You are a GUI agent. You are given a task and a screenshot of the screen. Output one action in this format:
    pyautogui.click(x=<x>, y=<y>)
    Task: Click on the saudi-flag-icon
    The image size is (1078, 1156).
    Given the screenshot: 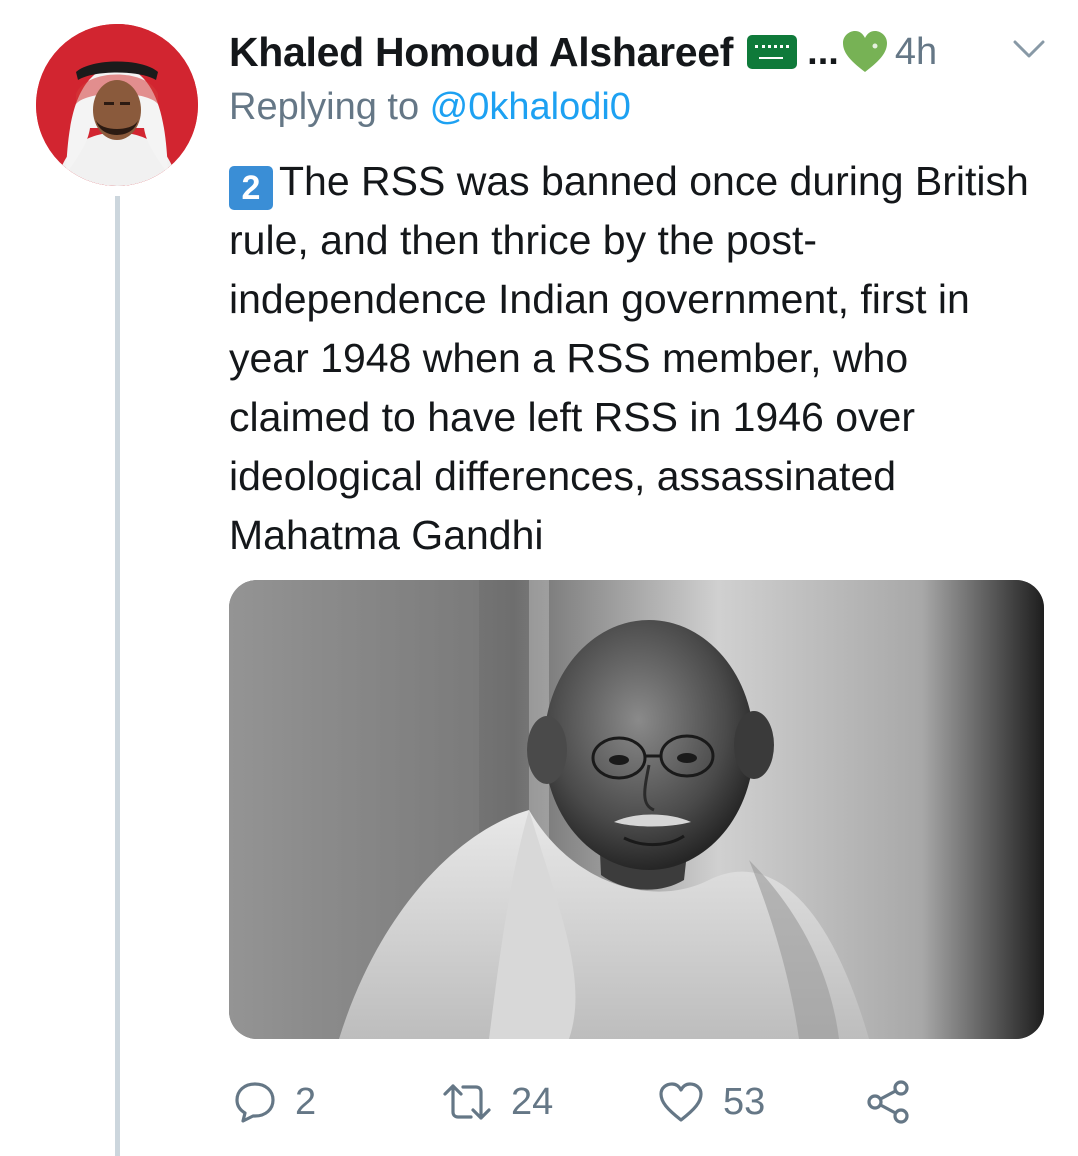 What is the action you would take?
    pyautogui.click(x=772, y=52)
    